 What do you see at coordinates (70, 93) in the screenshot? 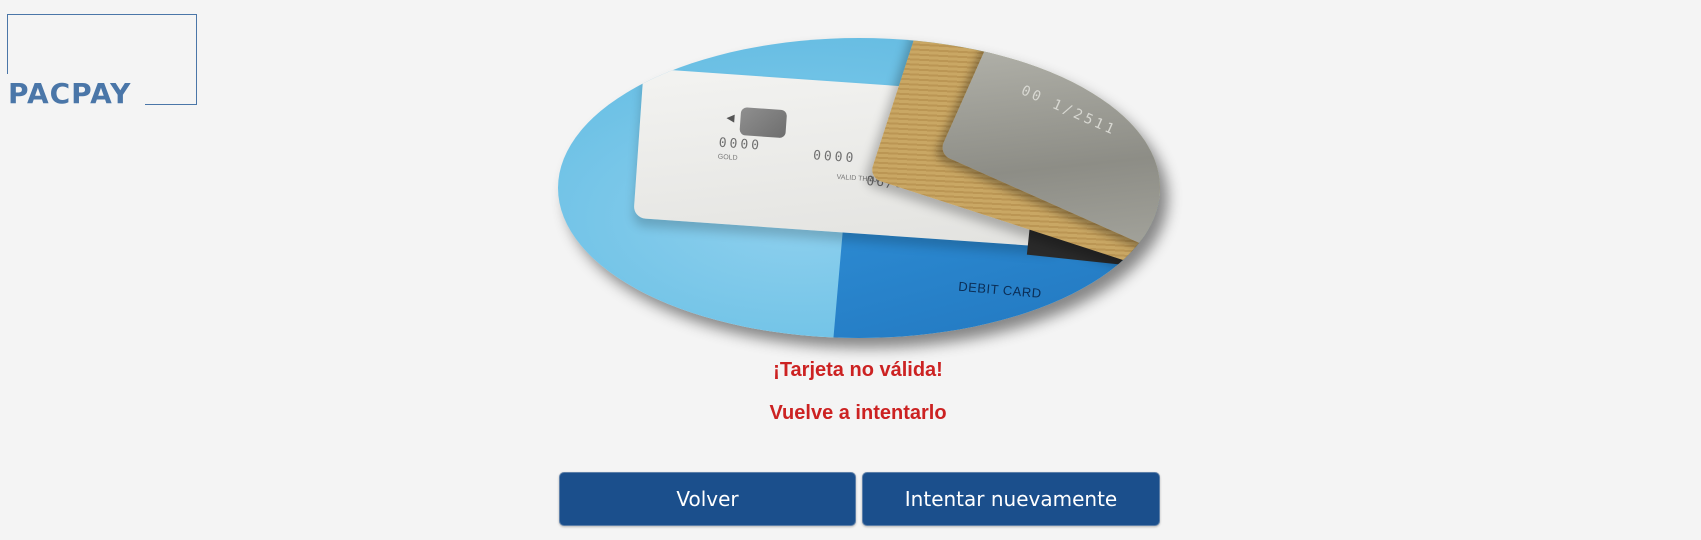
I see `logo-text: PACPAY` at bounding box center [70, 93].